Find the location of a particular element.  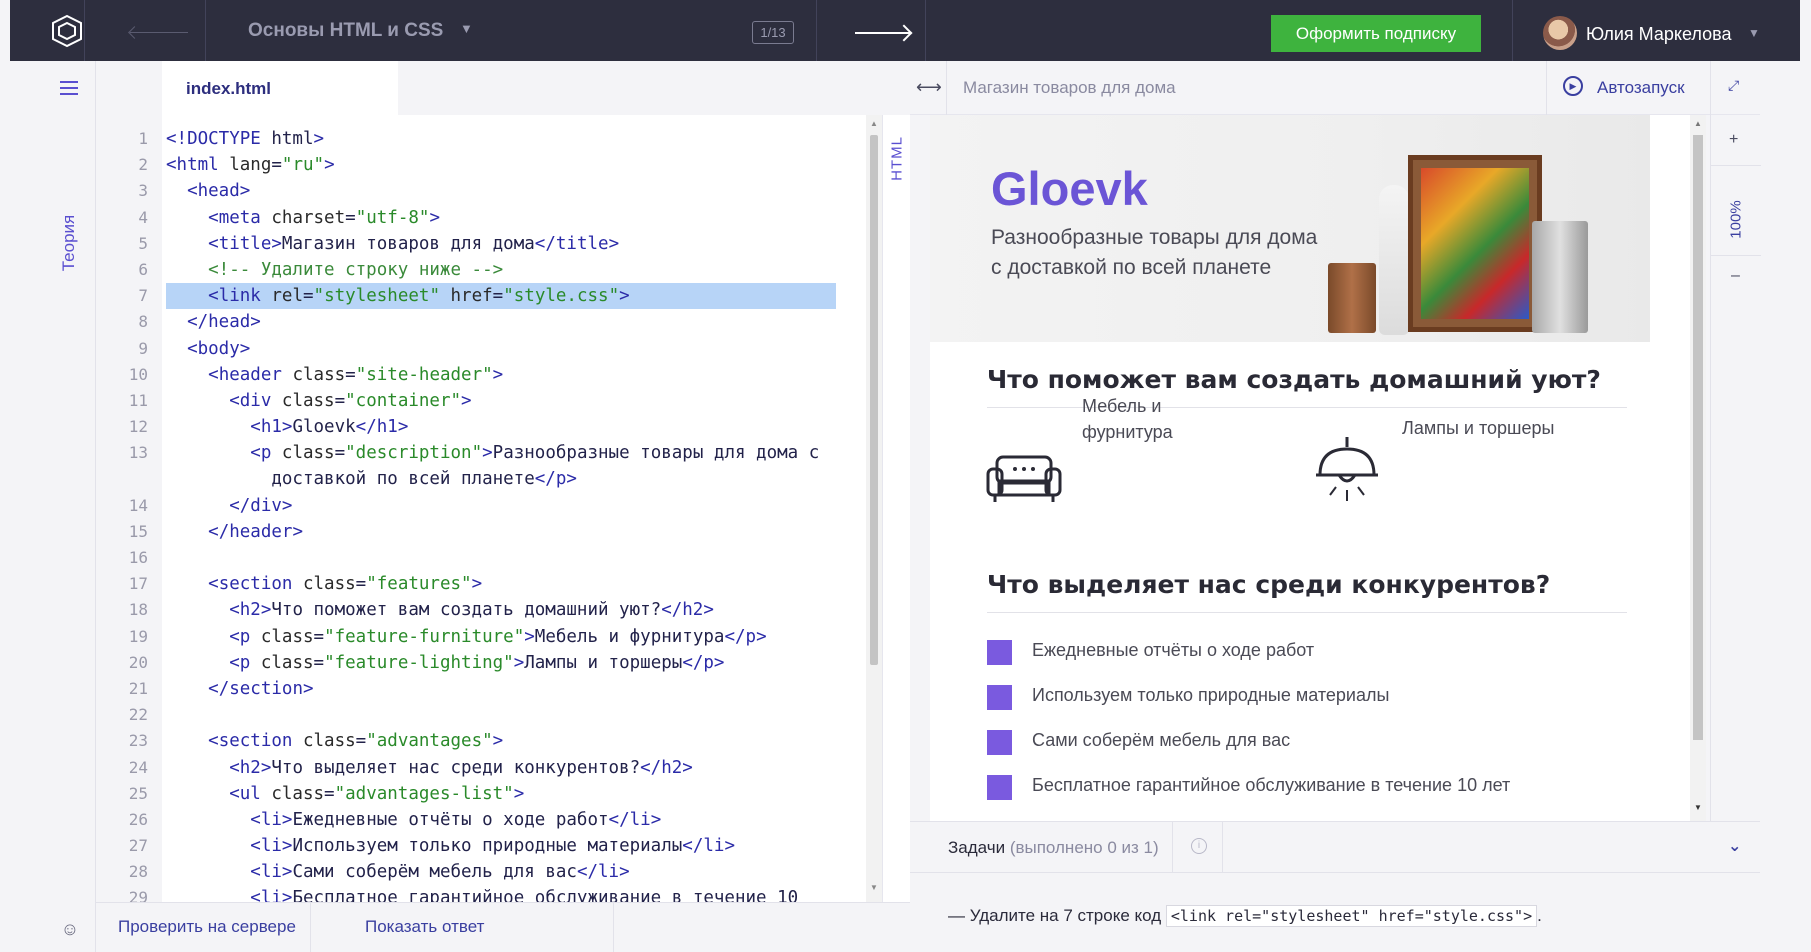

file-tab-label: index.html is located at coordinates (229, 88).